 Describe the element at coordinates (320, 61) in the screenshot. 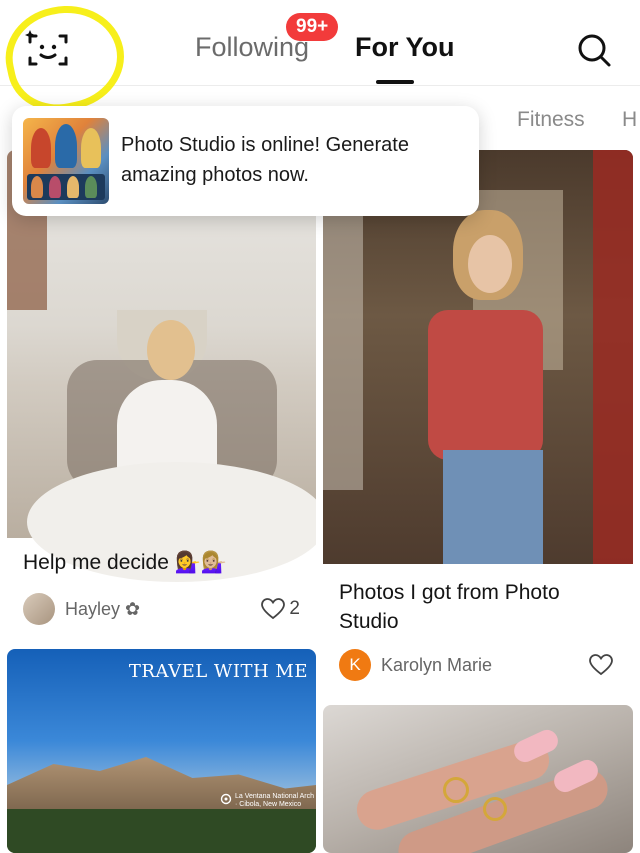

I see `top-navigation-bar: Following 99+ For You` at that location.